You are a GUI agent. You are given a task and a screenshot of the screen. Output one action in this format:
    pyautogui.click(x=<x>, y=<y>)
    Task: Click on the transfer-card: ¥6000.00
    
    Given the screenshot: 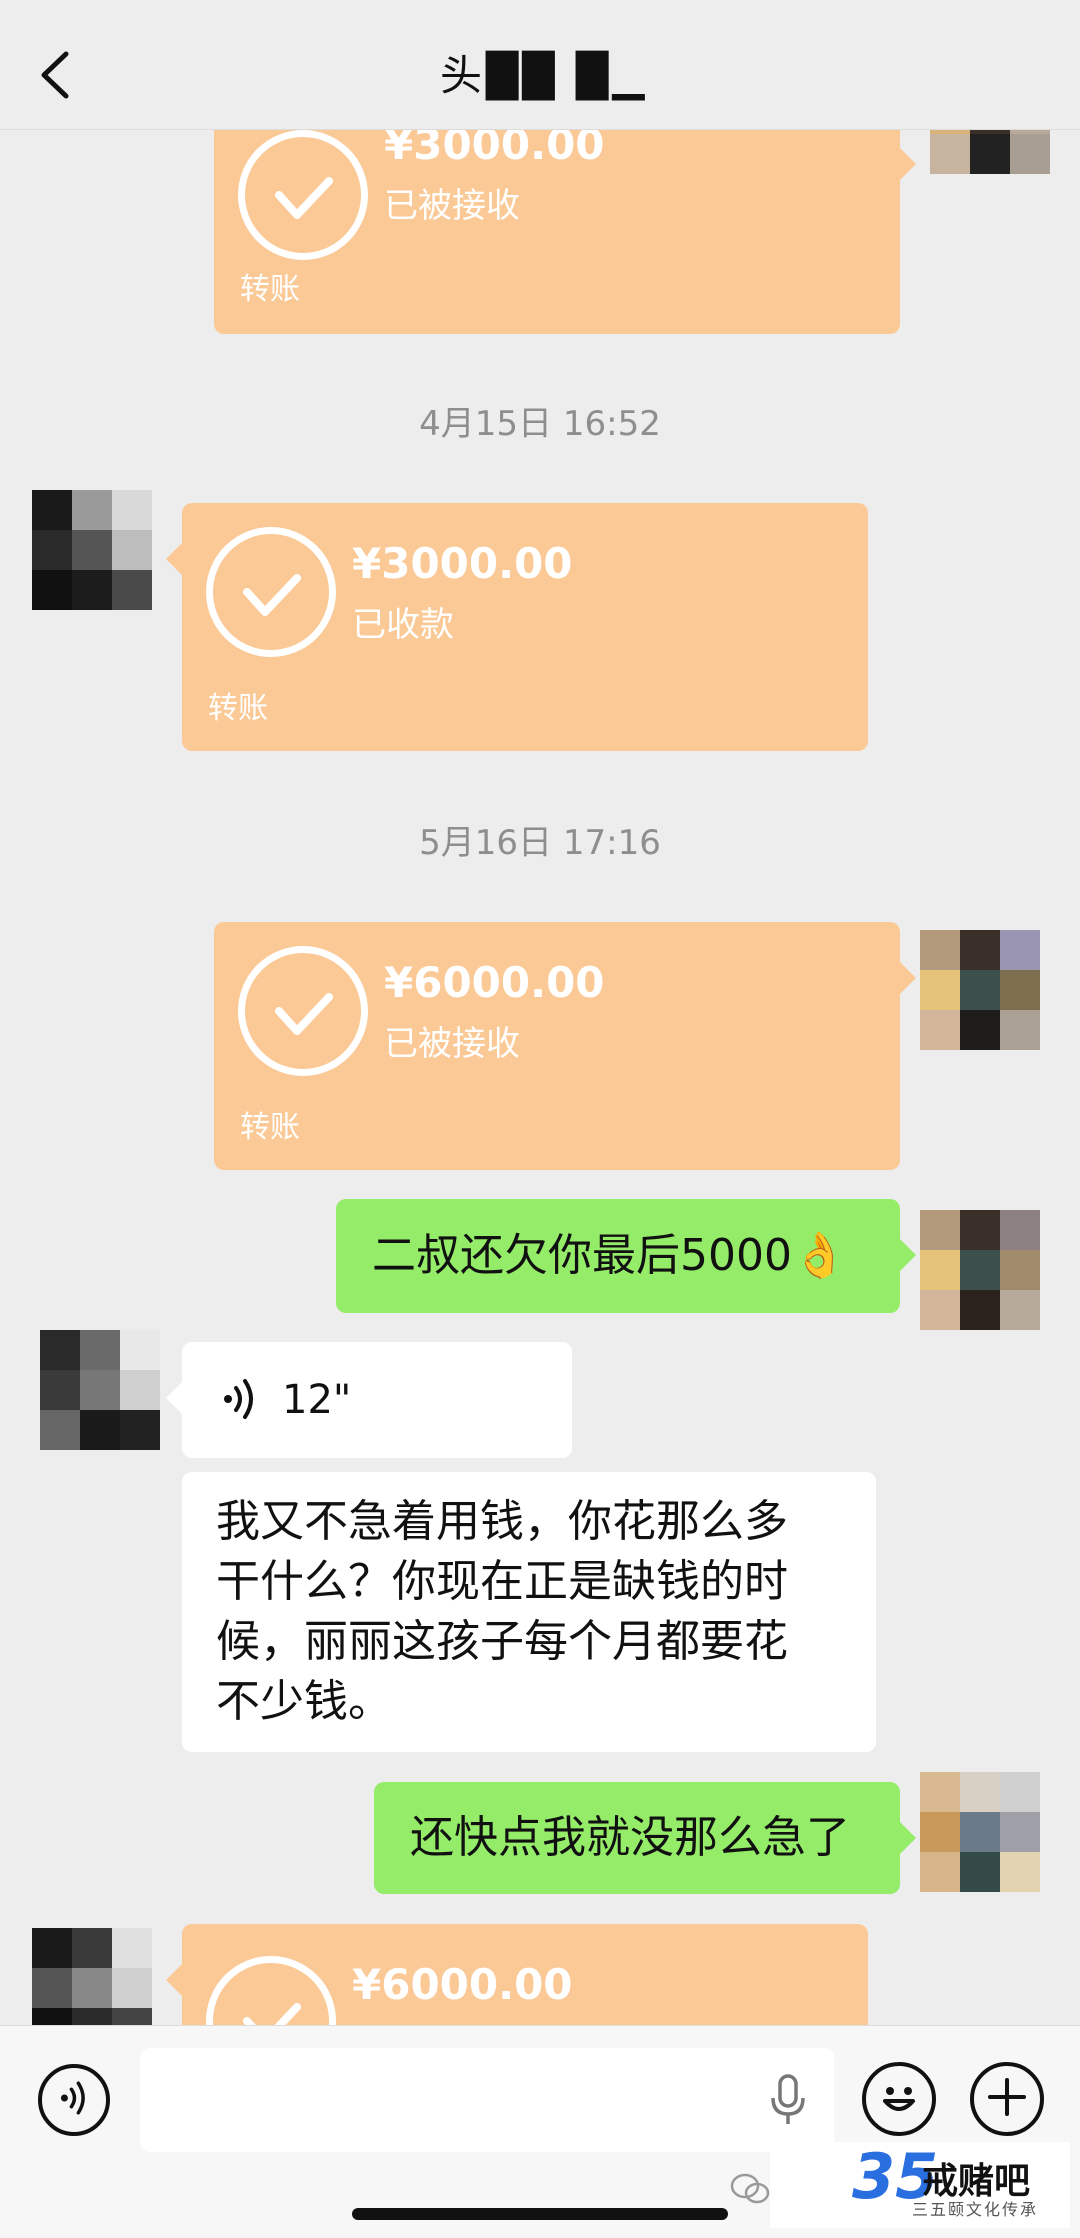 What is the action you would take?
    pyautogui.click(x=517, y=1974)
    